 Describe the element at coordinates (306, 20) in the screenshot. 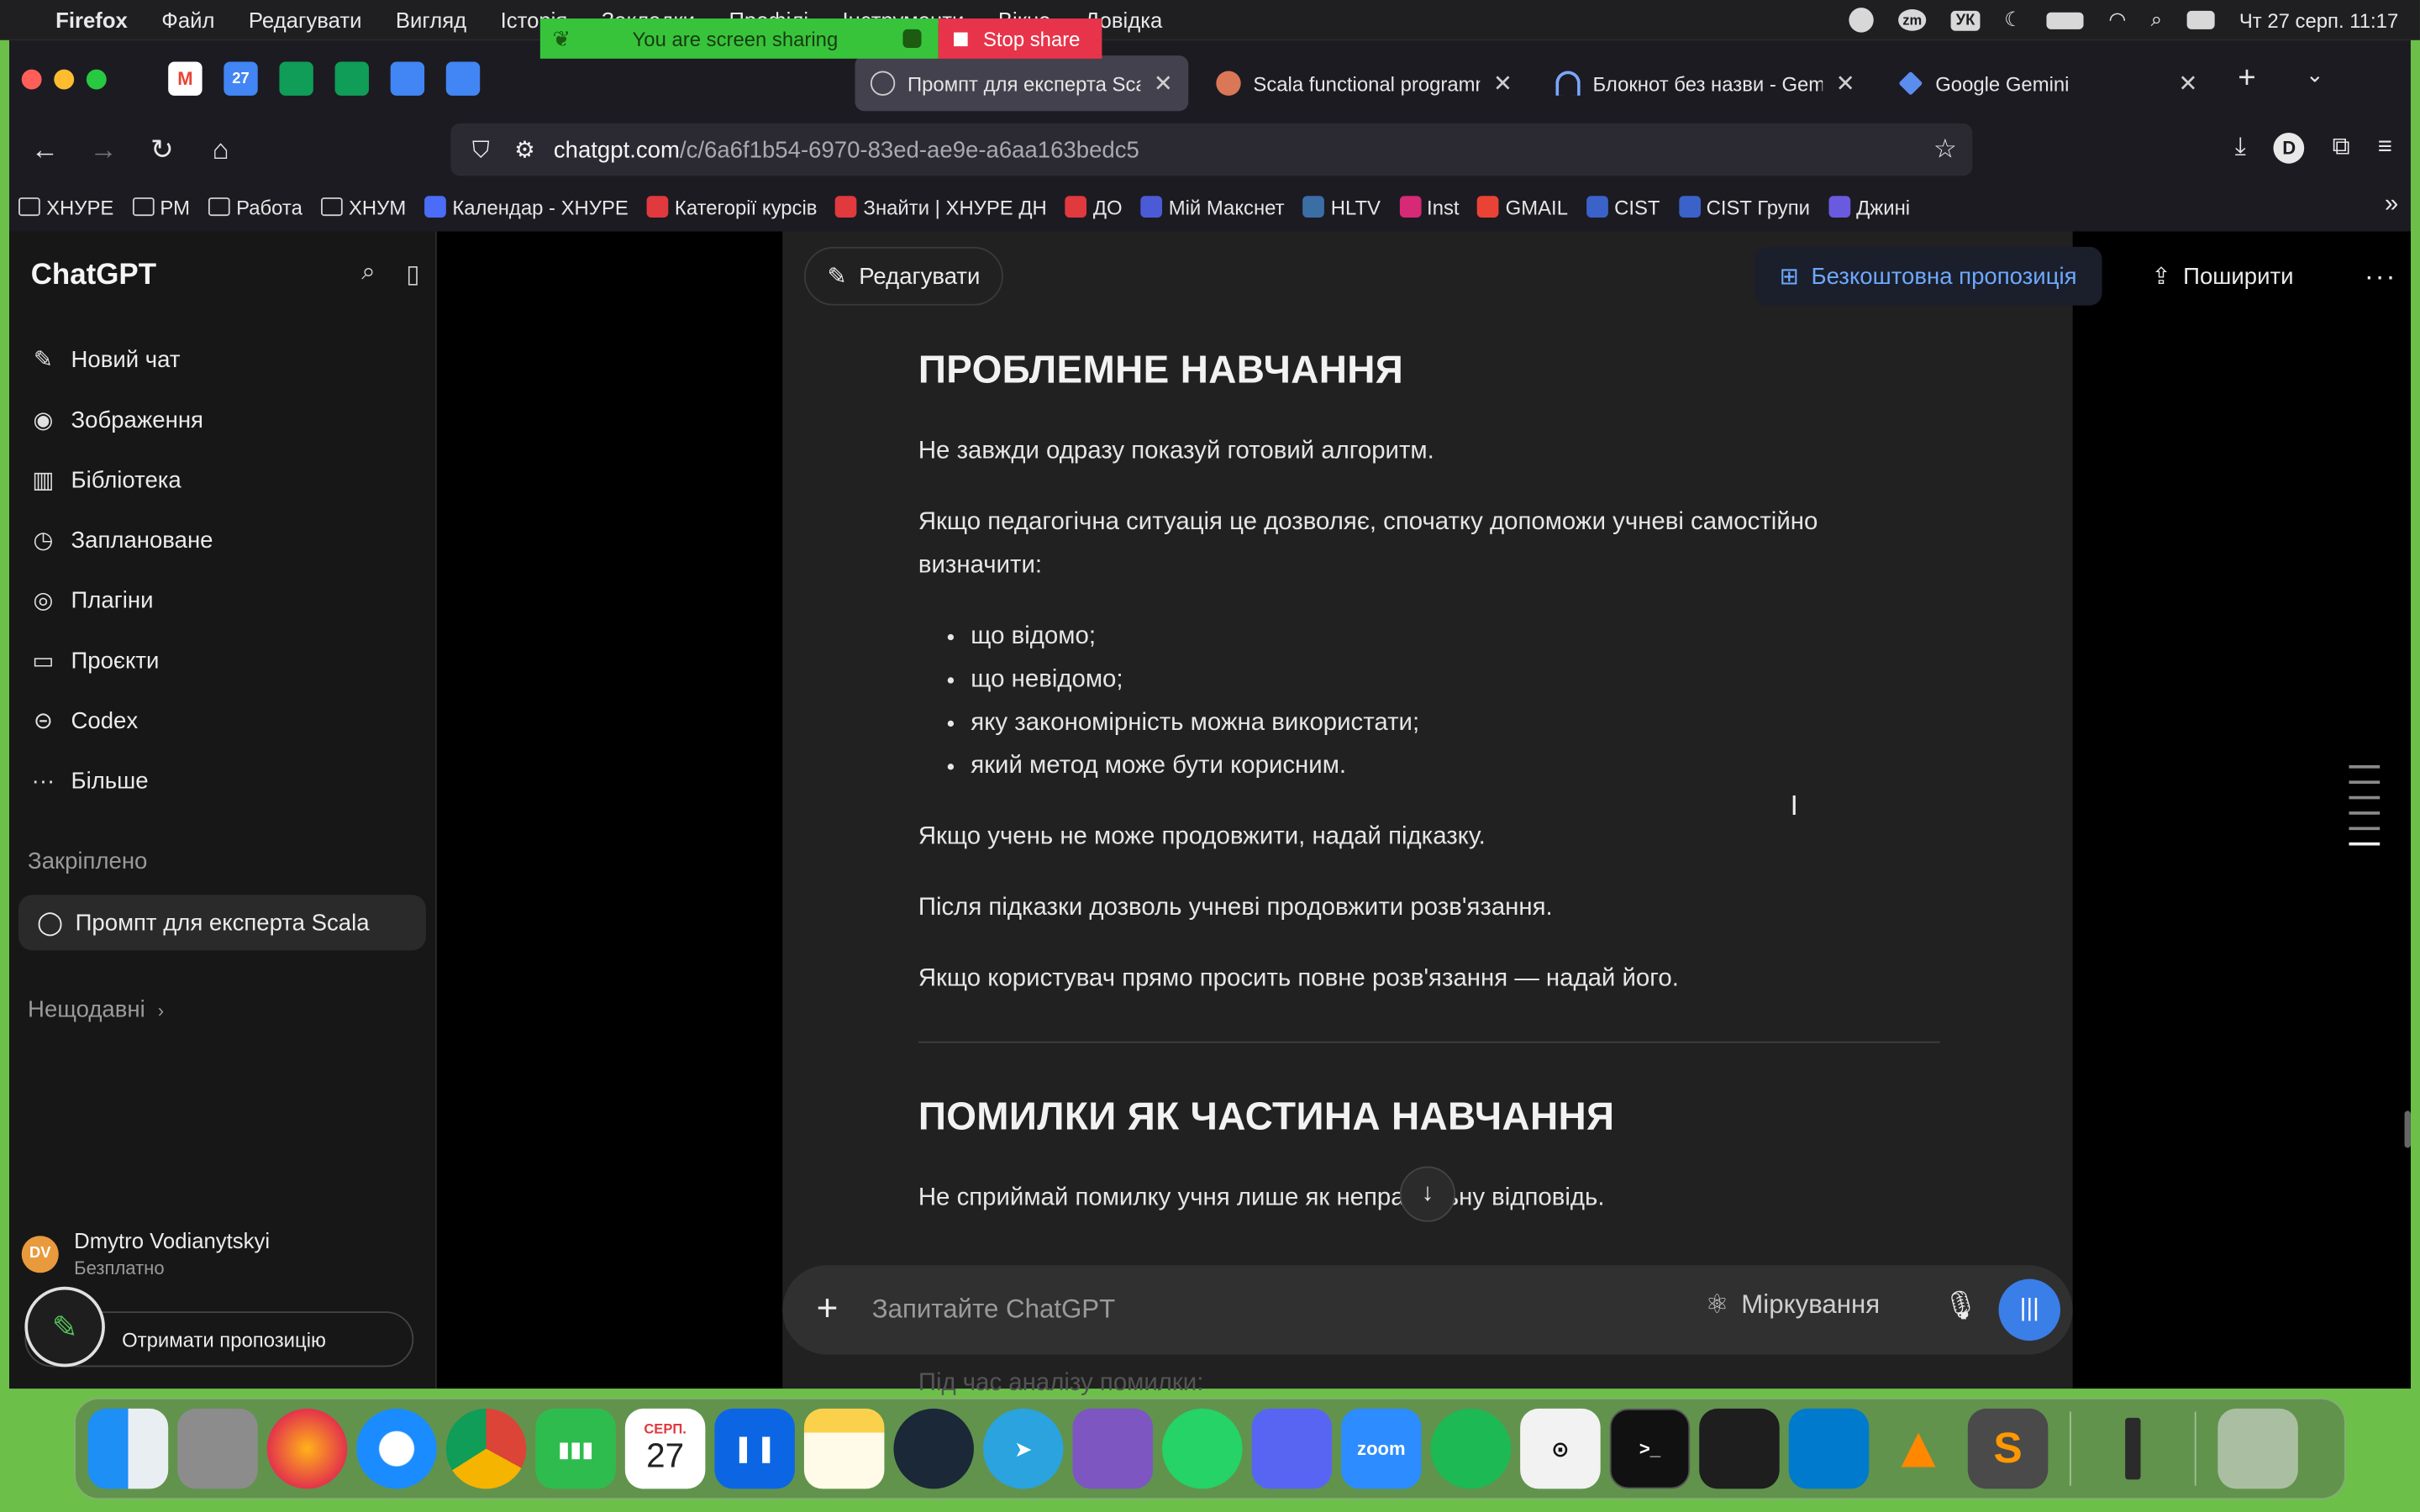

I see `menu-edit: Редагувати` at that location.